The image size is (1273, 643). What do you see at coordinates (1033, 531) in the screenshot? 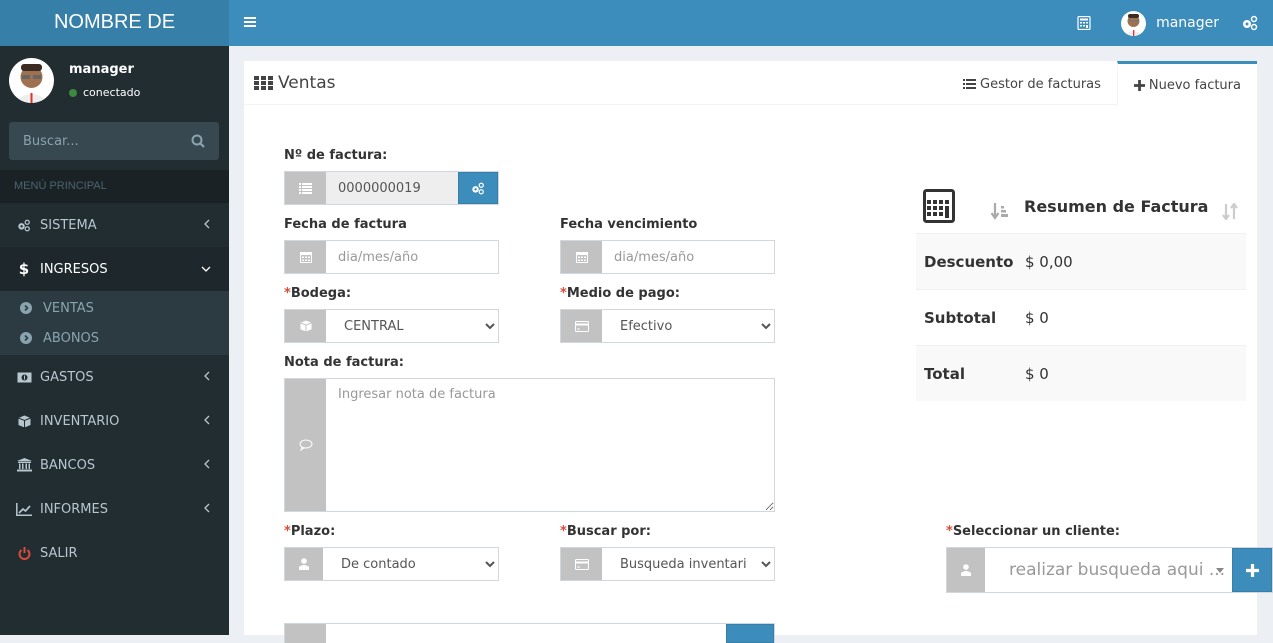
I see `client-label: *Seleccionar un cliente:` at bounding box center [1033, 531].